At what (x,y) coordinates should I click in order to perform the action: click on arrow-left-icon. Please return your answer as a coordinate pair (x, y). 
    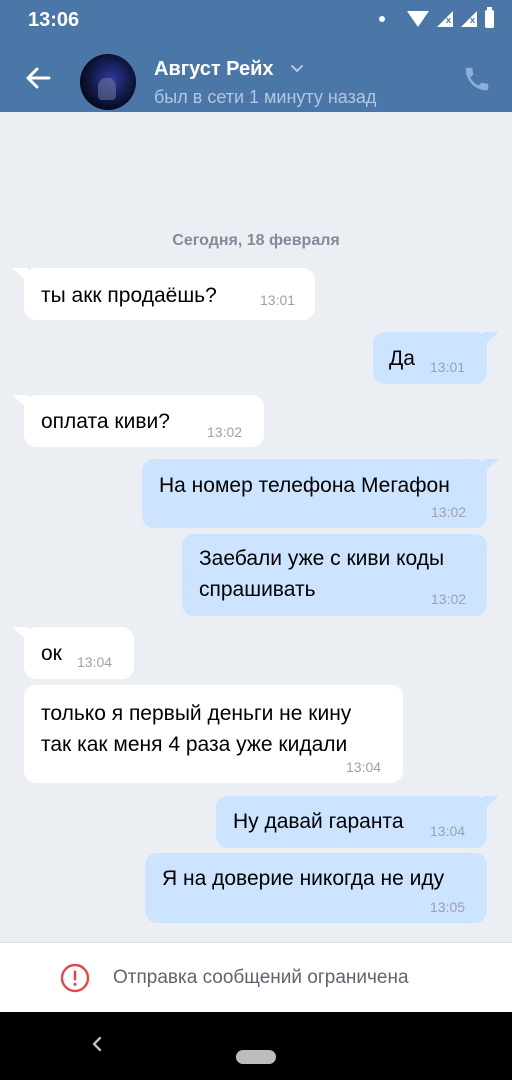
    Looking at the image, I should click on (38, 78).